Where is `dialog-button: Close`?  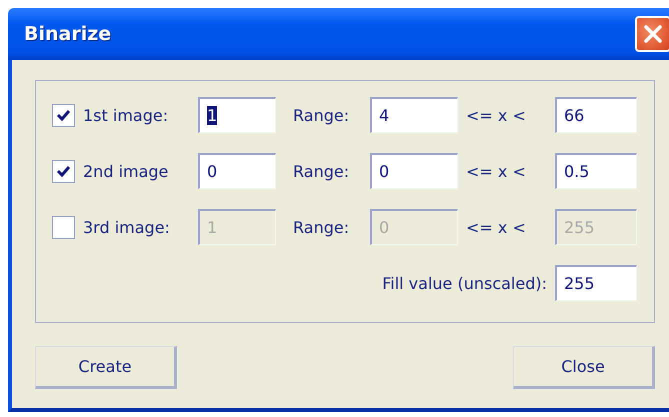
dialog-button: Close is located at coordinates (584, 367).